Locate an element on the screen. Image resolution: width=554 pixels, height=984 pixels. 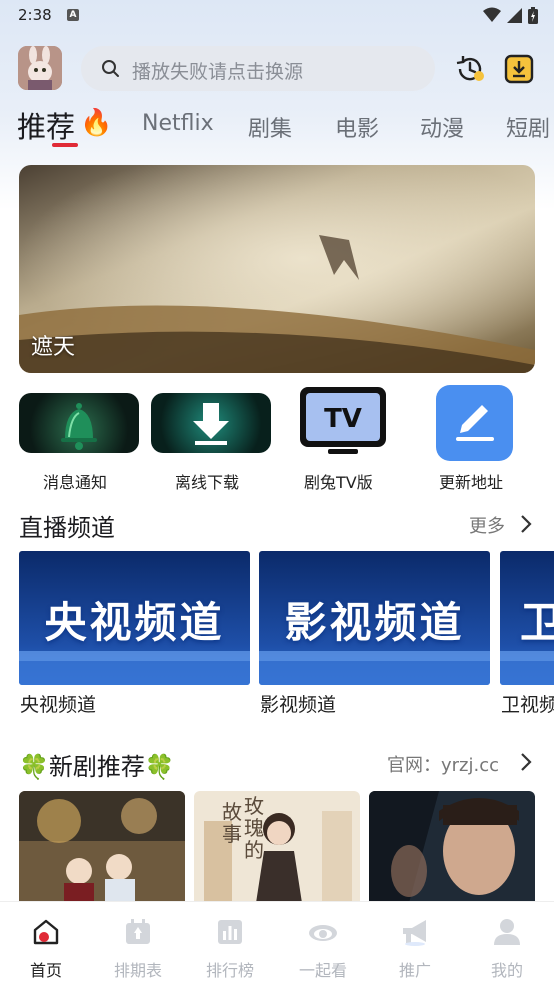
nav-label: 首页 is located at coordinates (45, 970).